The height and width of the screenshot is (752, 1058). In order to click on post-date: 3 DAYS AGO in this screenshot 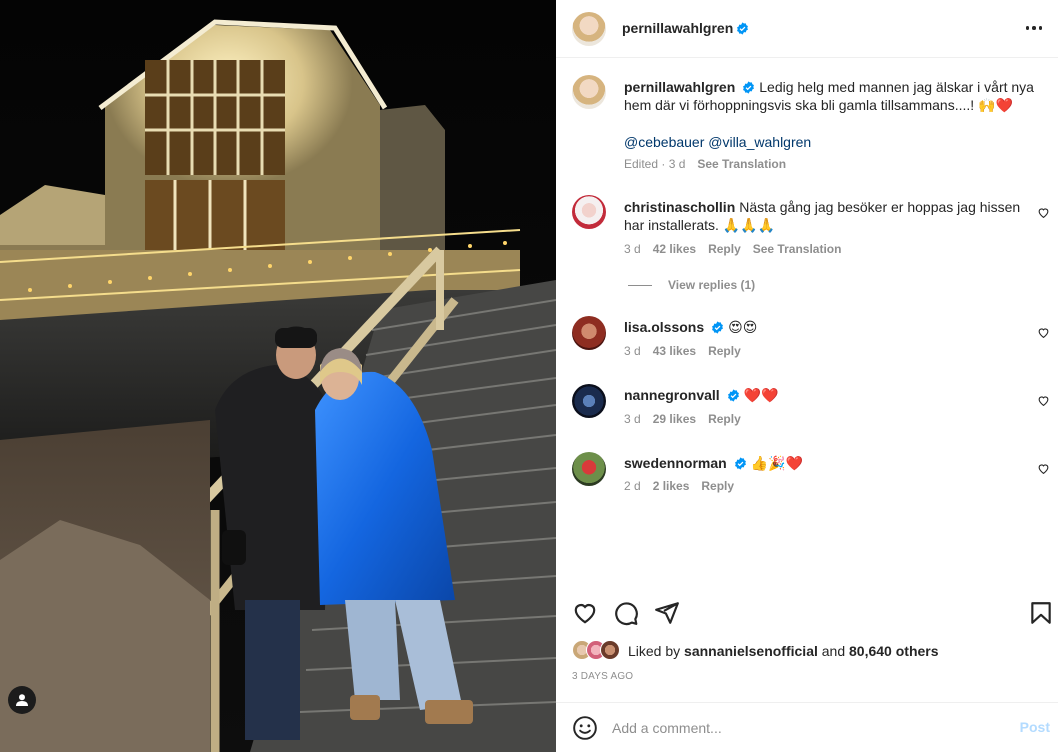, I will do `click(602, 676)`.